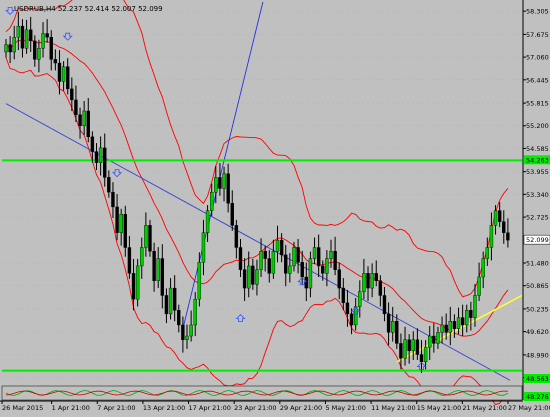 This screenshot has width=550, height=417. Describe the element at coordinates (301, 408) in the screenshot. I see `time-label: 29 Apr 21:00` at that location.